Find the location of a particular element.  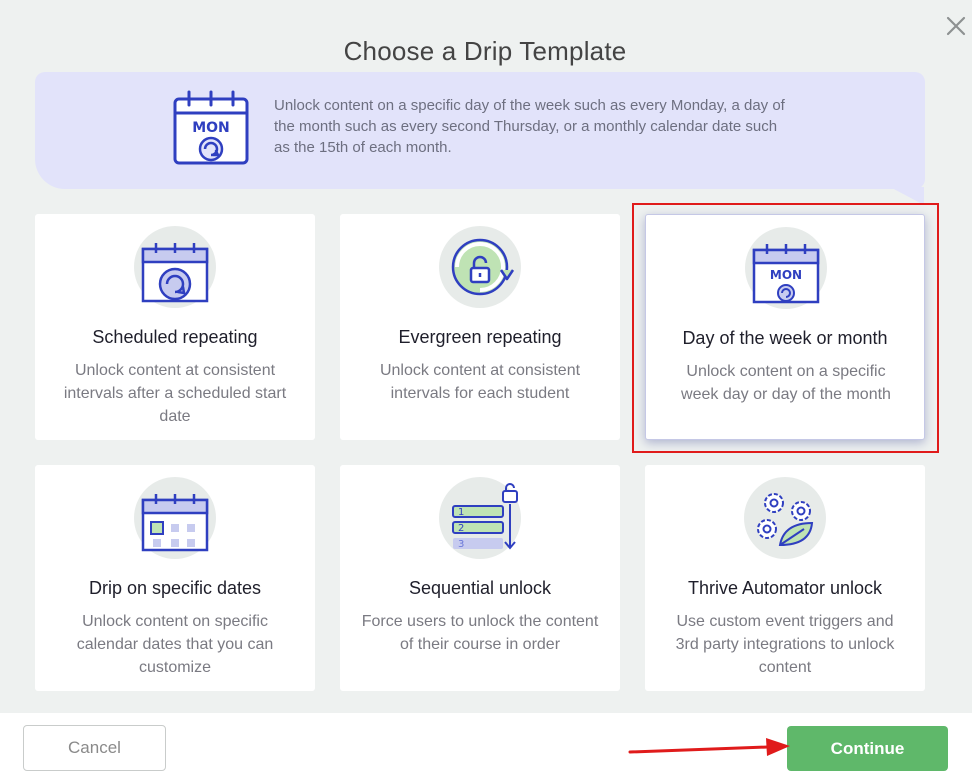

card-title: Sequential unlock is located at coordinates (480, 588).